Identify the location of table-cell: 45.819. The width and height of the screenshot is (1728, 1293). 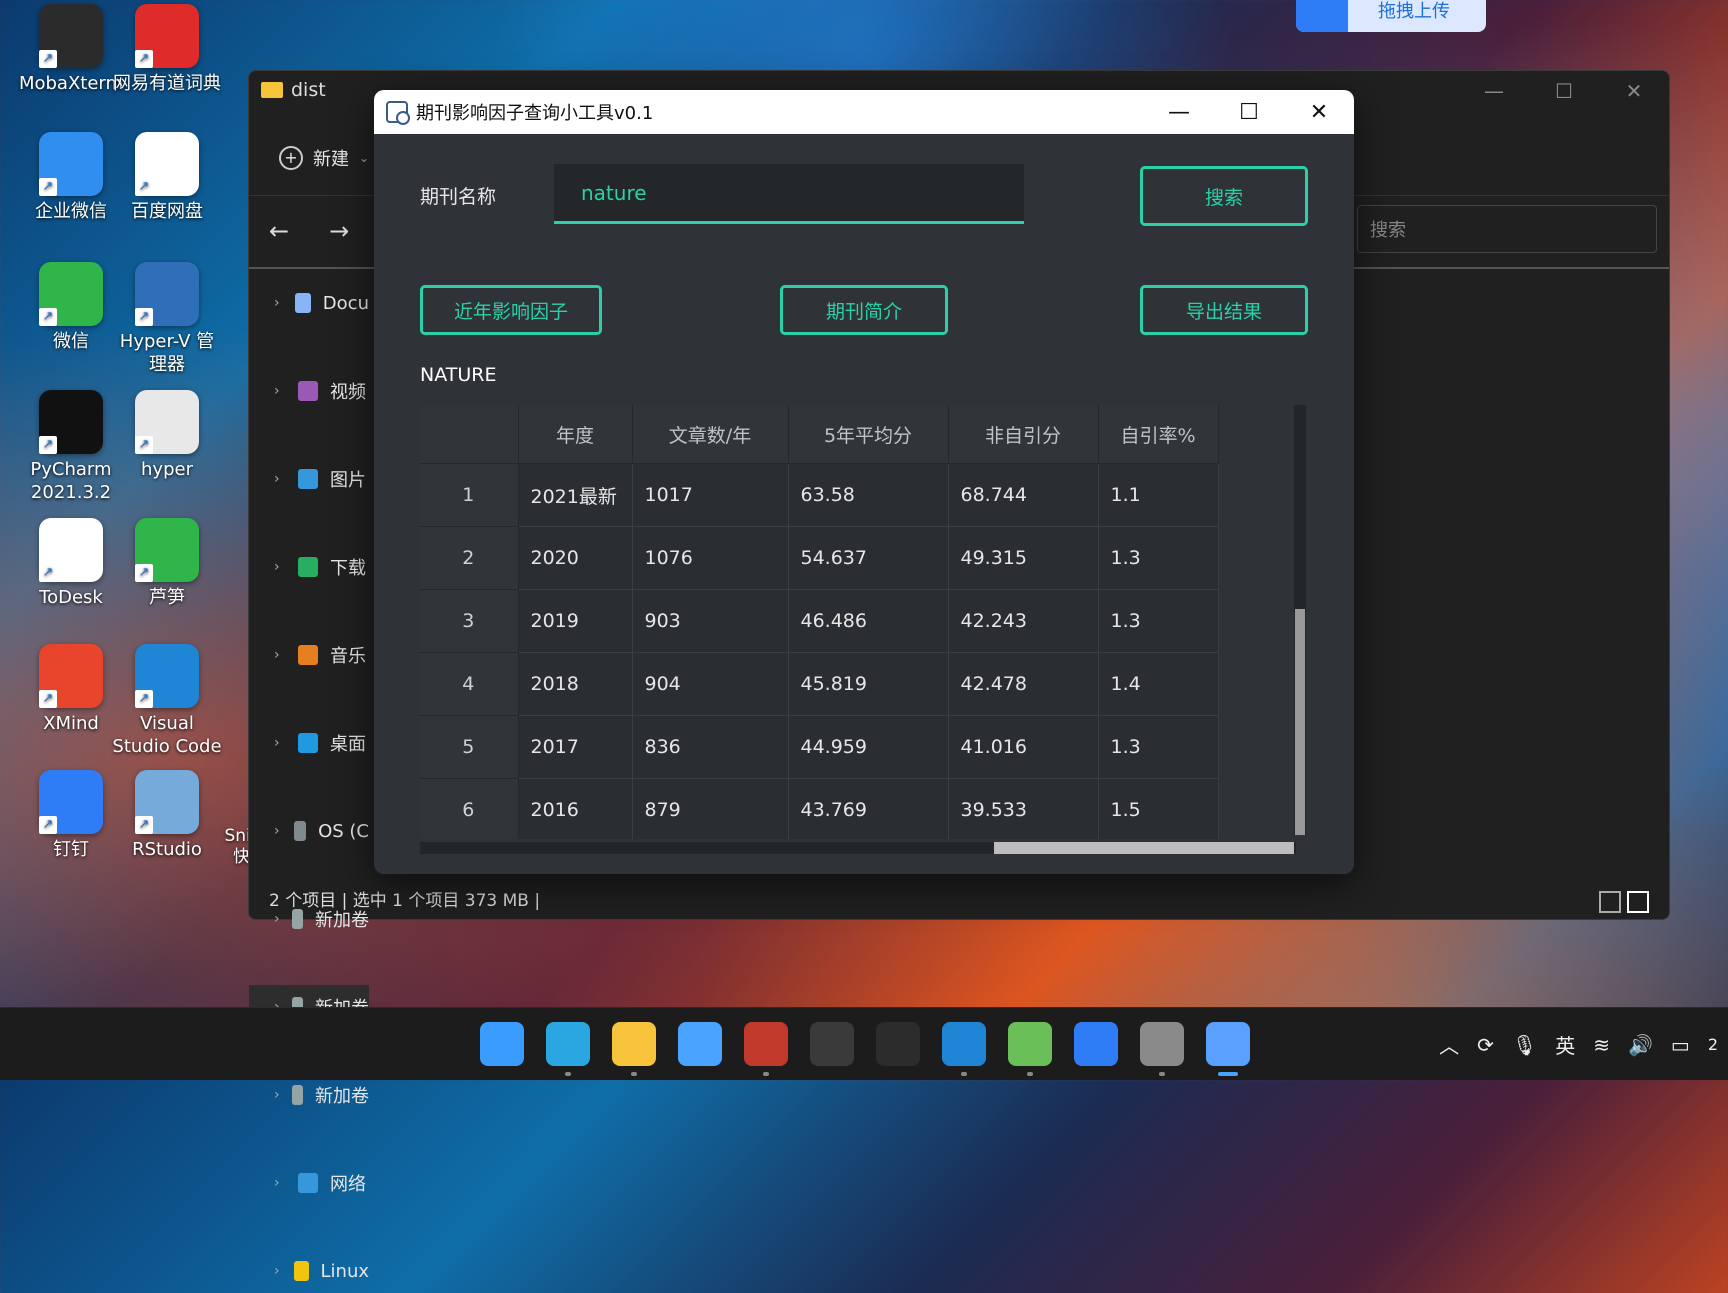
(868, 684).